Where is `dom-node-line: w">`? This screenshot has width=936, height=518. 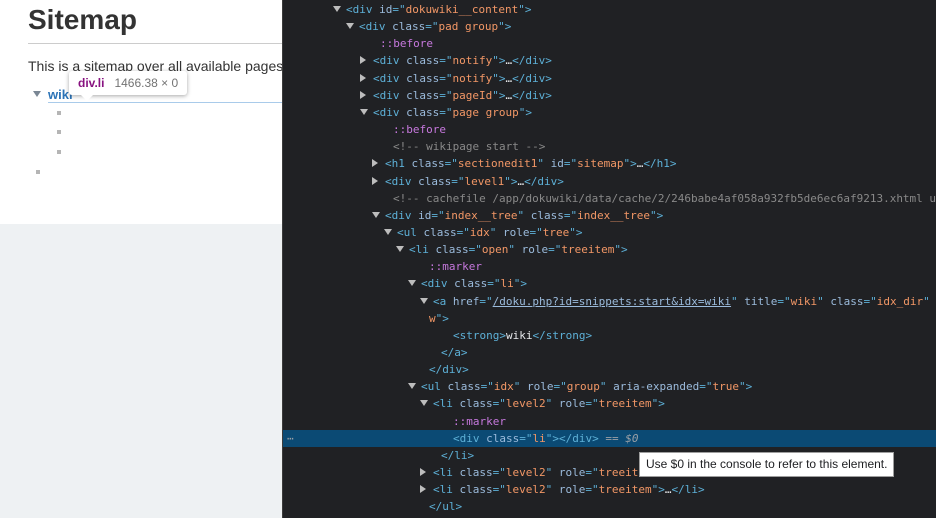
dom-node-line: w"> is located at coordinates (609, 318).